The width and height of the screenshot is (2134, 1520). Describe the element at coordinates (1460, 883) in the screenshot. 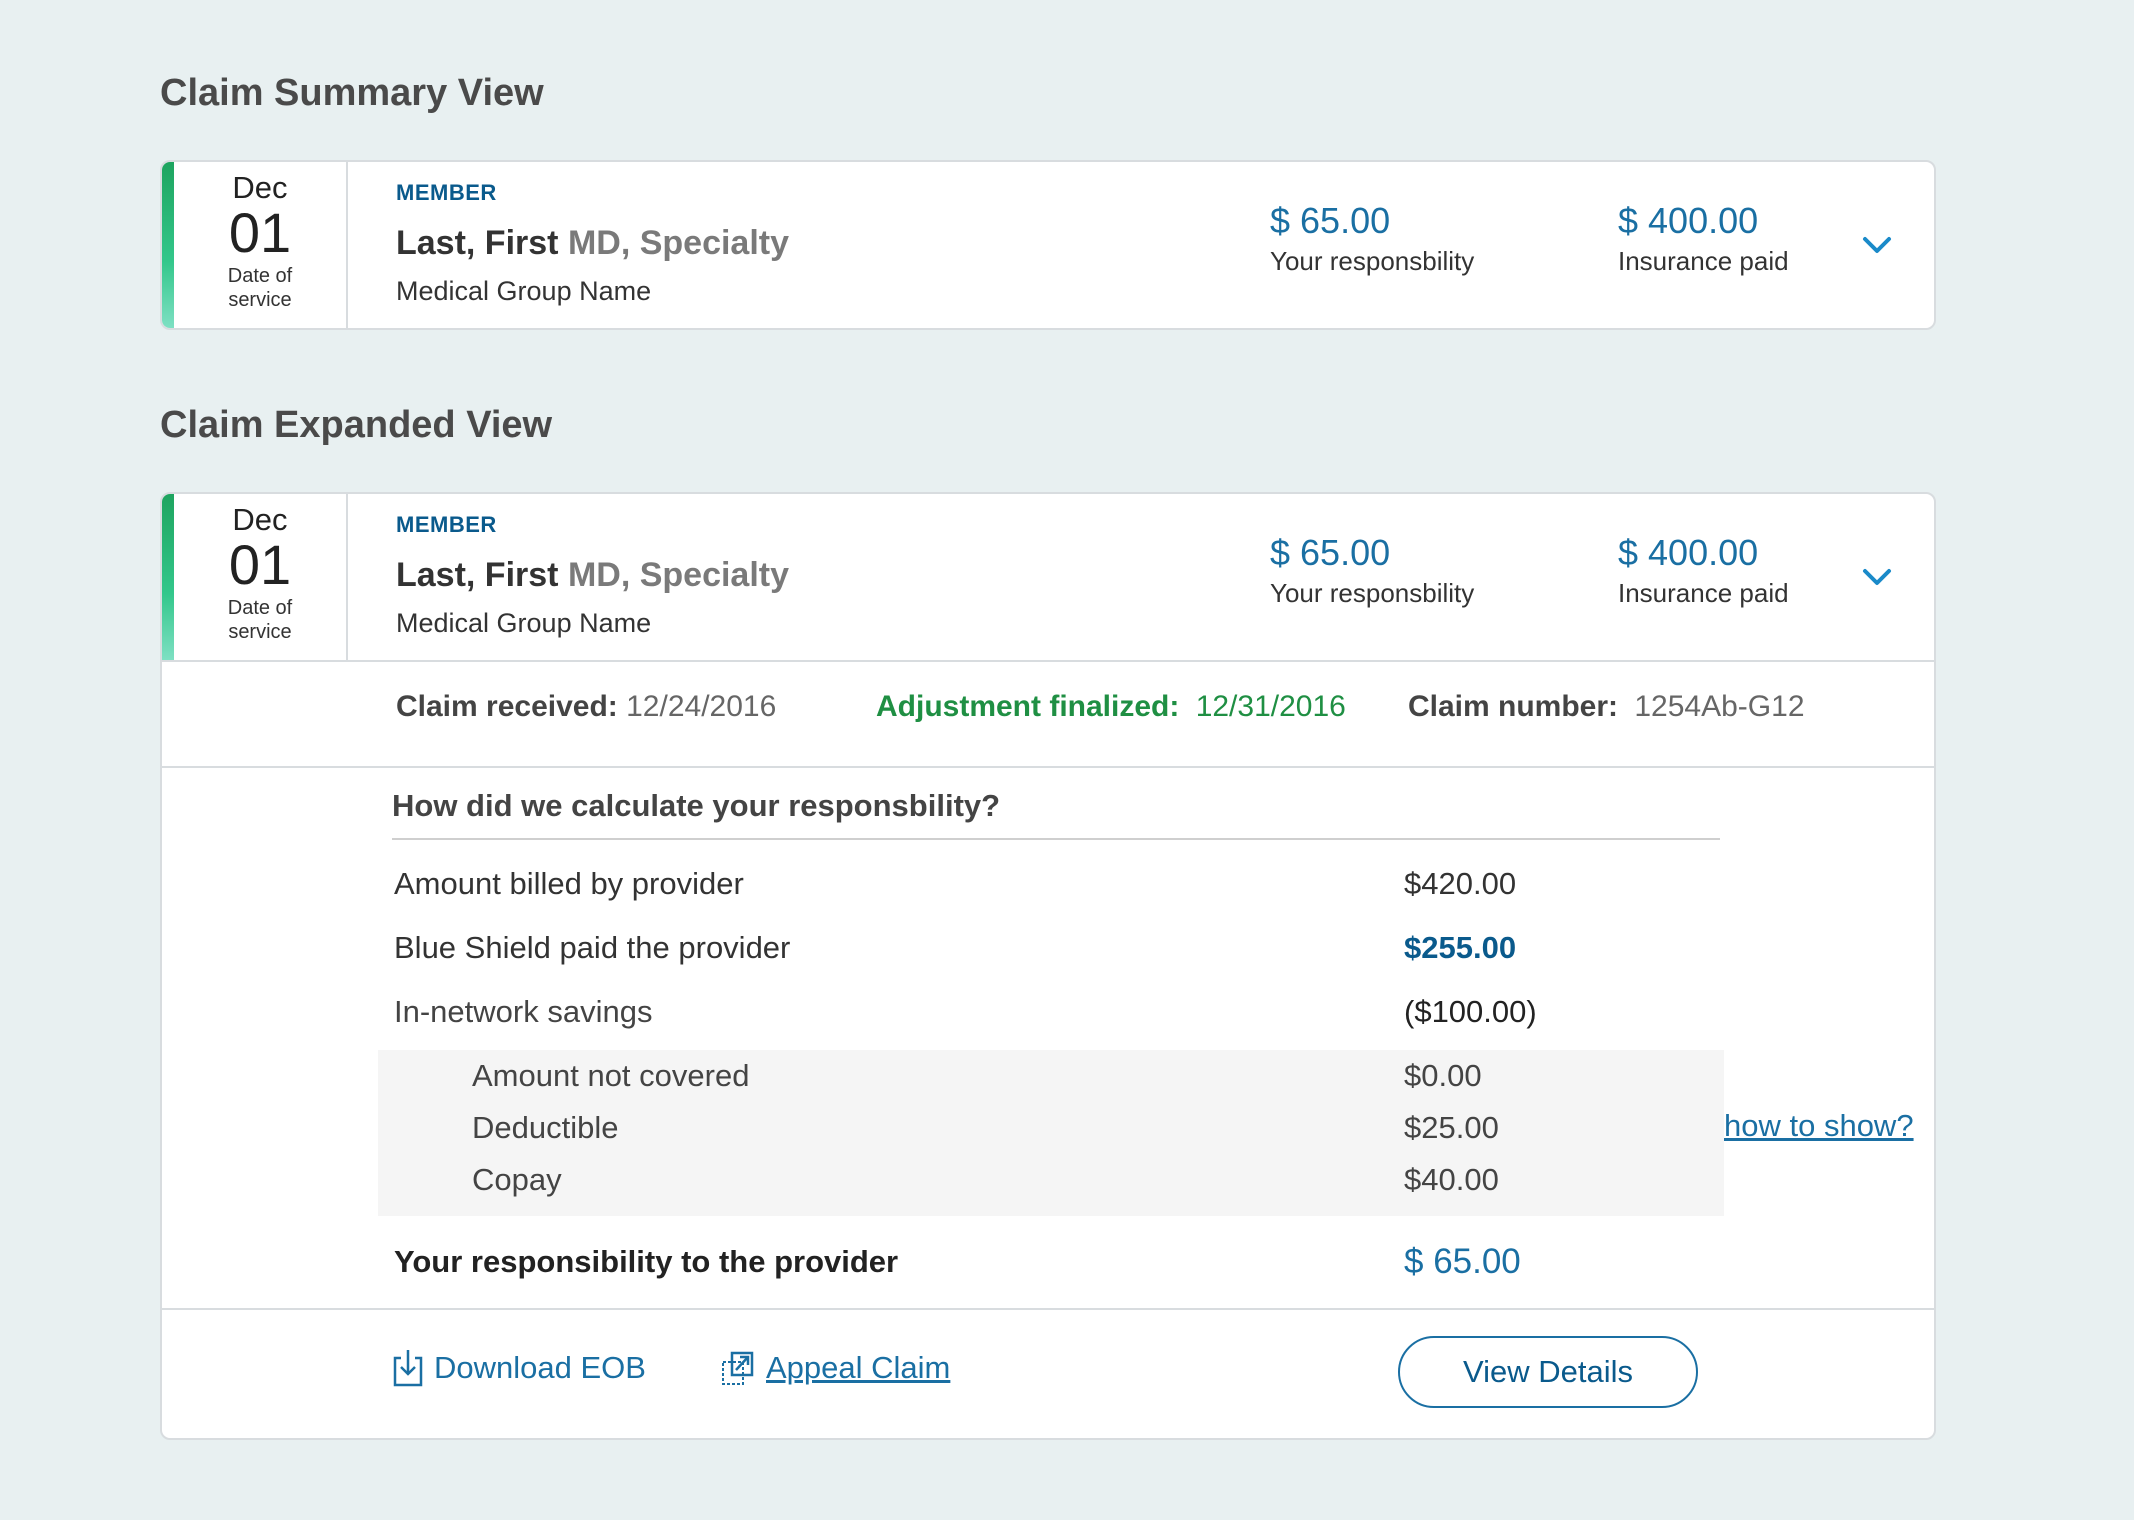

I see `calc-row-value: $420.00` at that location.